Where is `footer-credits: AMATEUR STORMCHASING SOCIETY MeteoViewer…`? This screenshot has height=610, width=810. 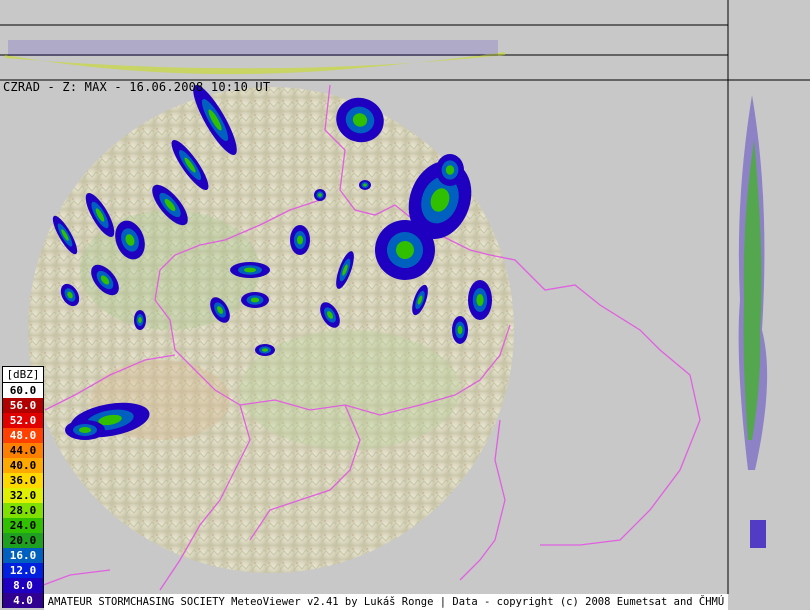
footer-credits: AMATEUR STORMCHASING SOCIETY MeteoViewer… is located at coordinates (386, 602).